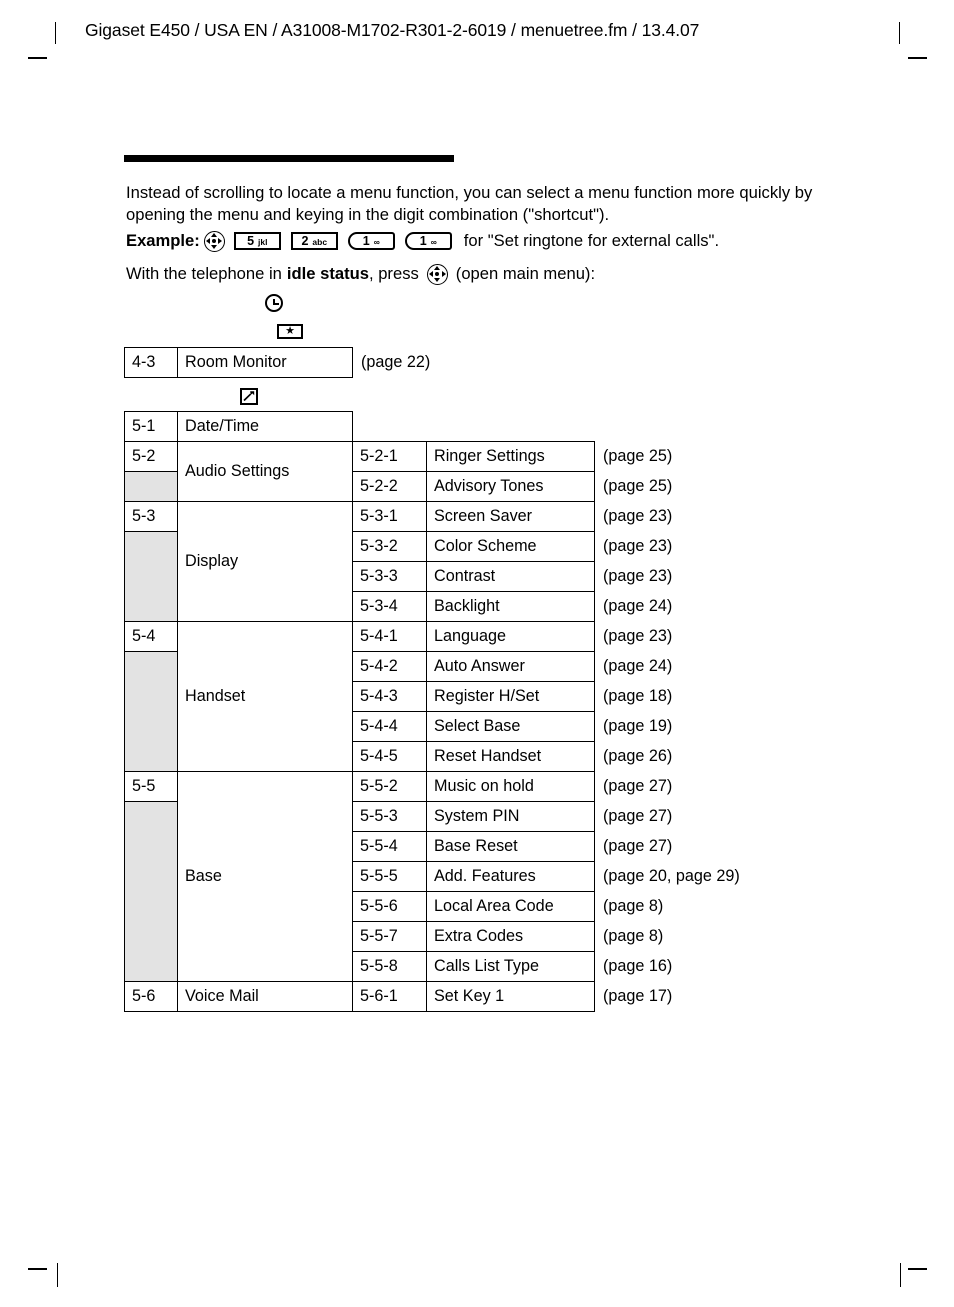 This screenshot has width=954, height=1307. I want to click on submenu-code-cell: 5-5-7, so click(389, 936).